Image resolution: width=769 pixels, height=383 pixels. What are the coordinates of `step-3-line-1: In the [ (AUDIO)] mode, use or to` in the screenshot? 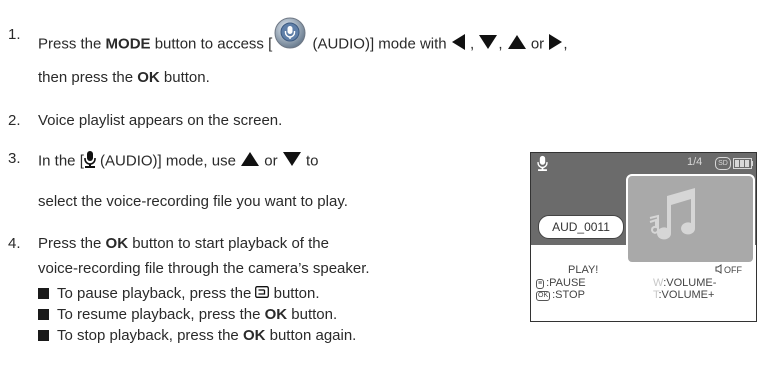 It's located at (178, 161).